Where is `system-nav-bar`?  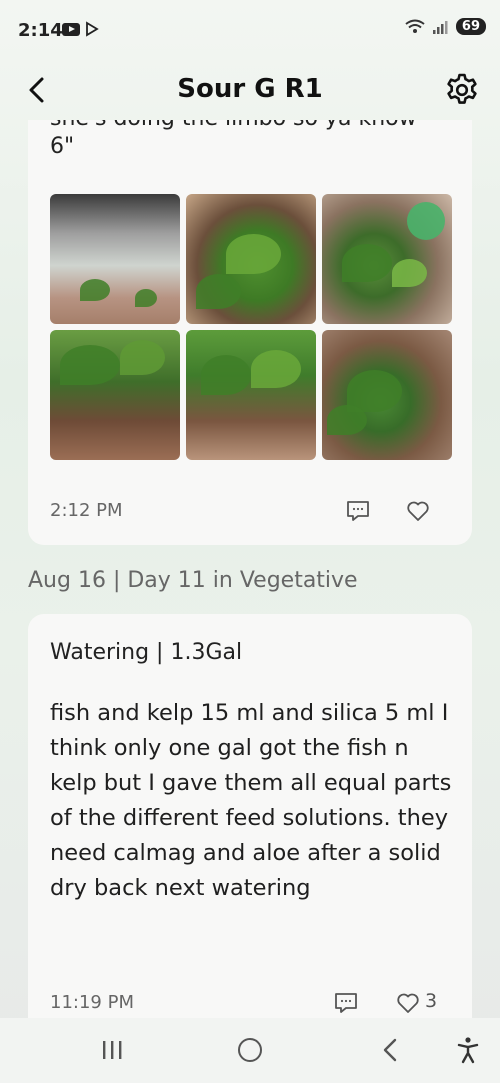
system-nav-bar is located at coordinates (250, 1050).